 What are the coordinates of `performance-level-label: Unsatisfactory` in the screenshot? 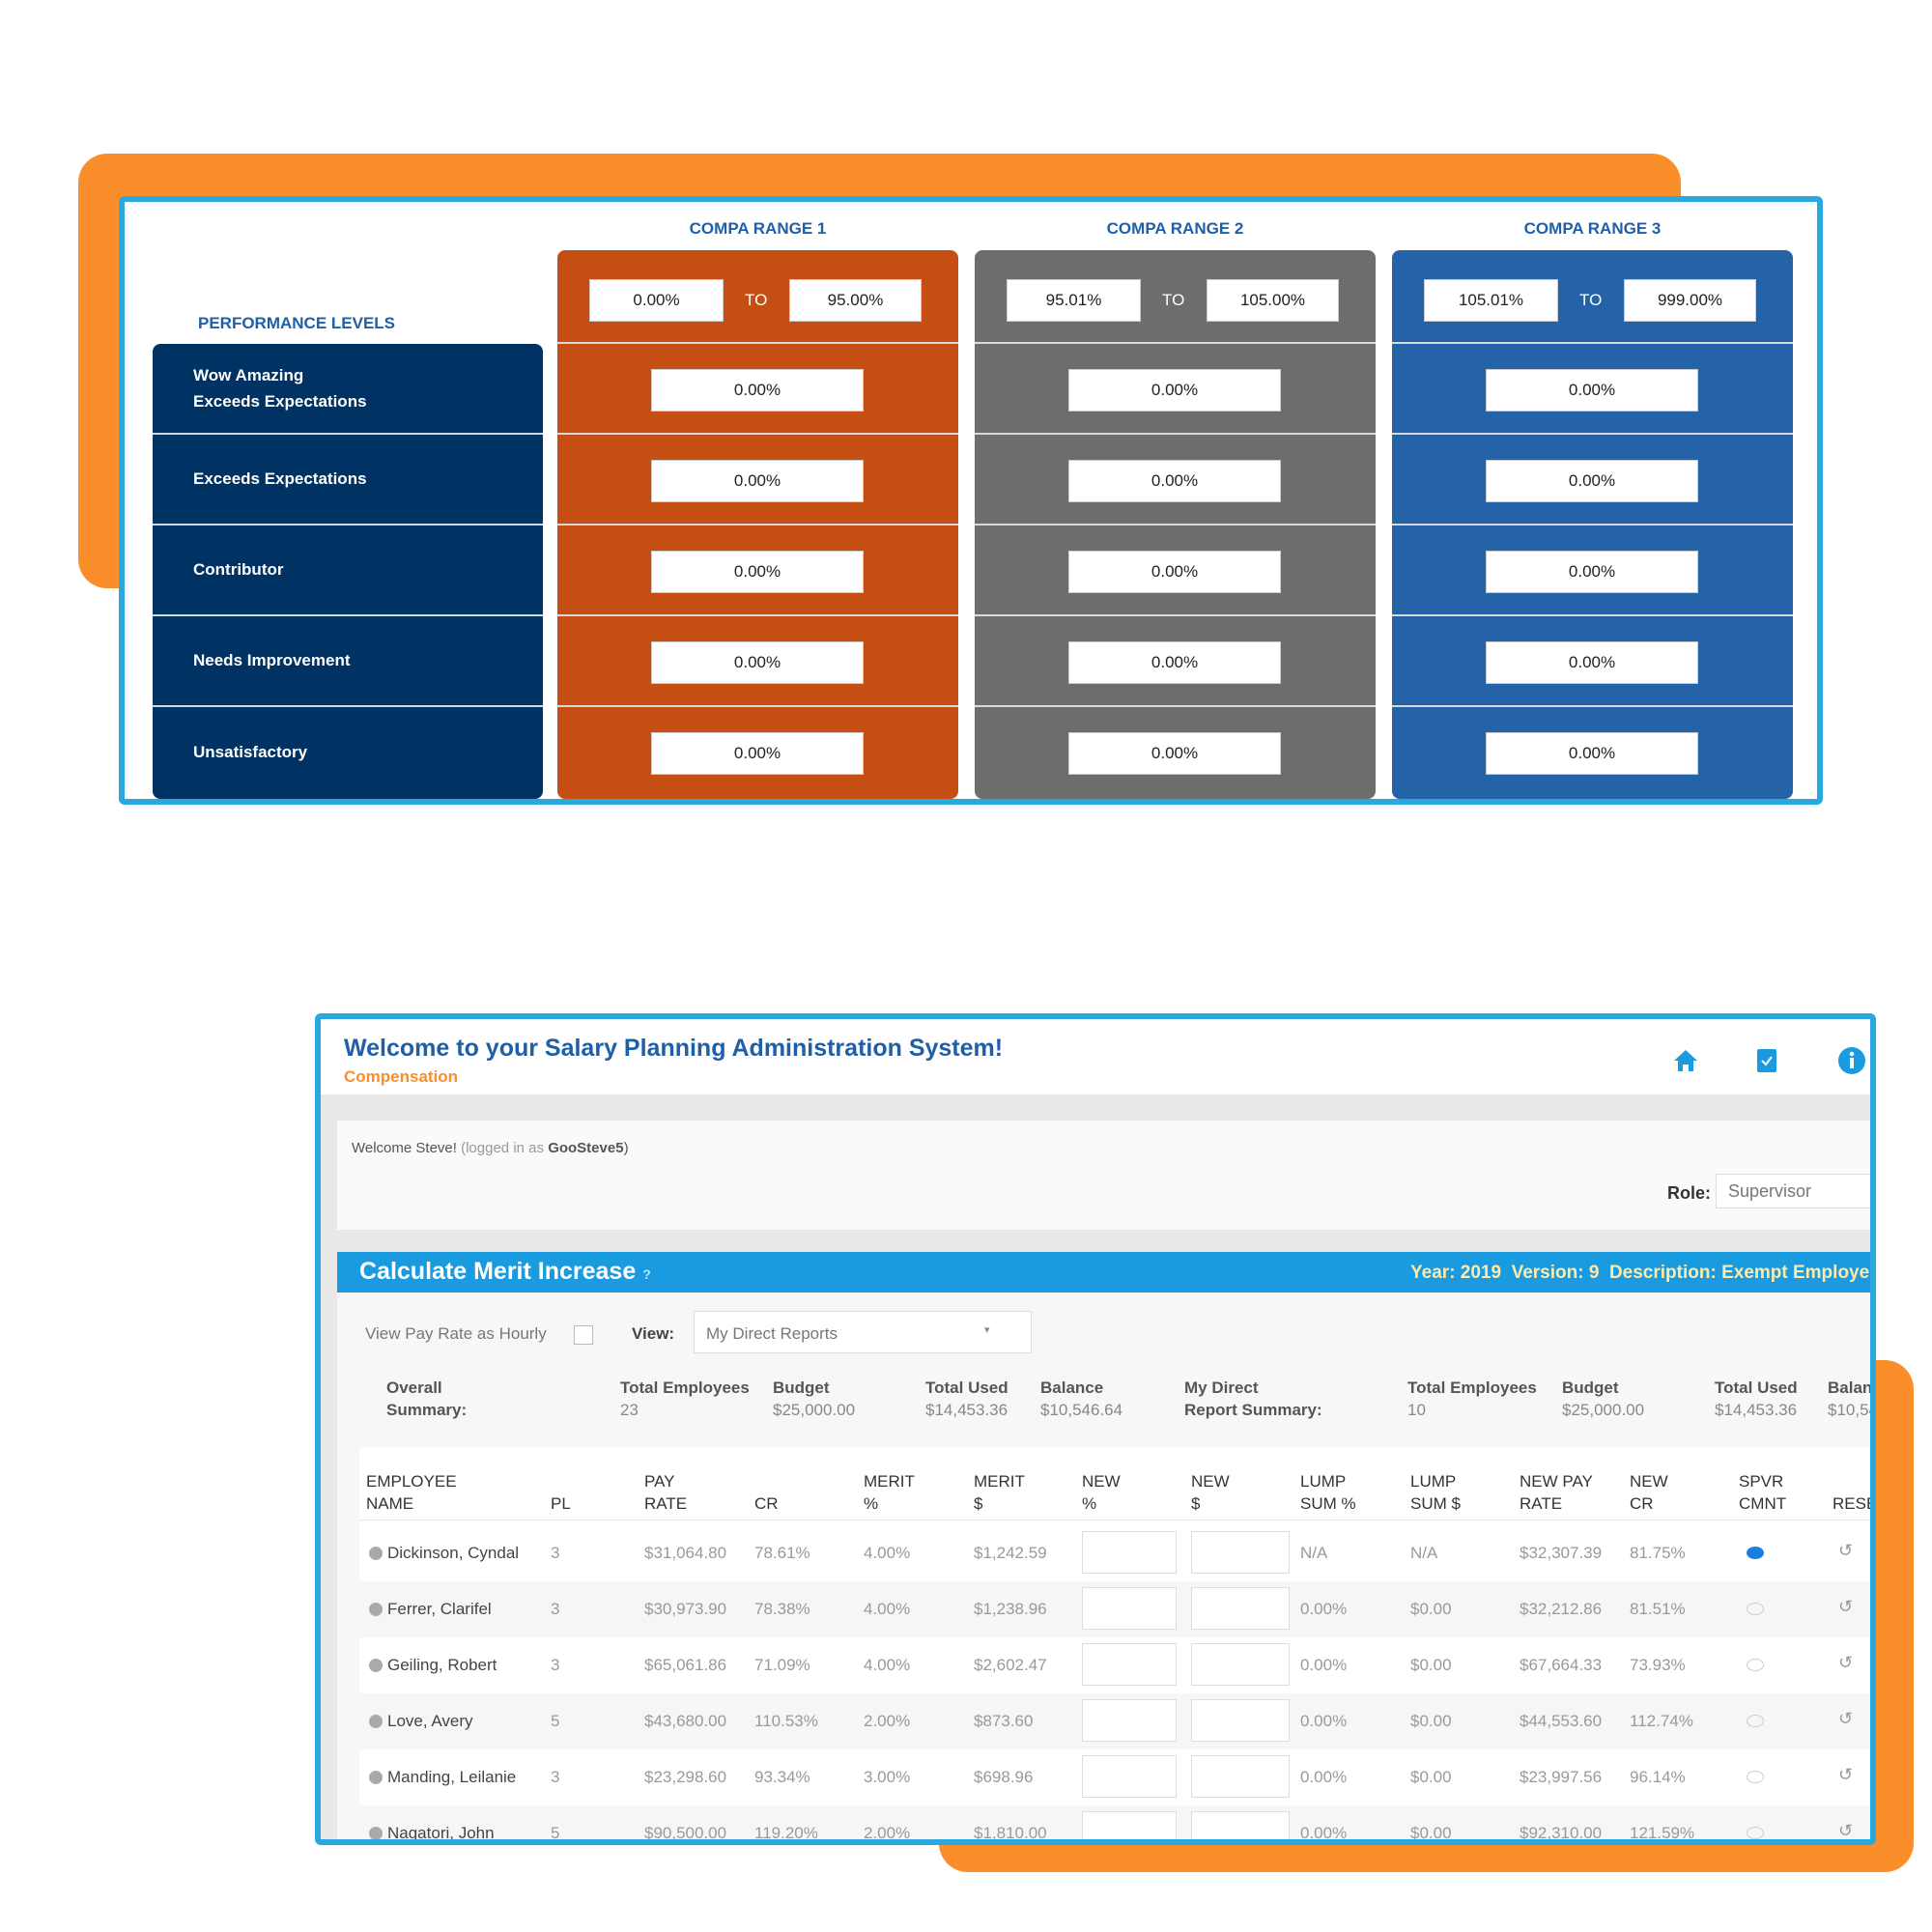 It's located at (250, 752).